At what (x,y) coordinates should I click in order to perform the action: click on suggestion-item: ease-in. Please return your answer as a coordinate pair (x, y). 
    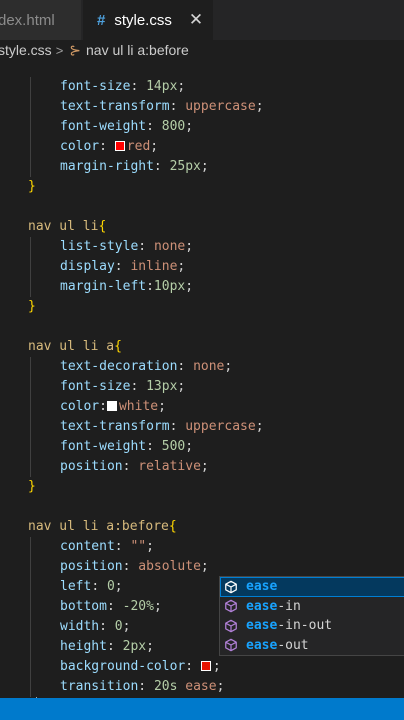
    Looking at the image, I should click on (312, 607).